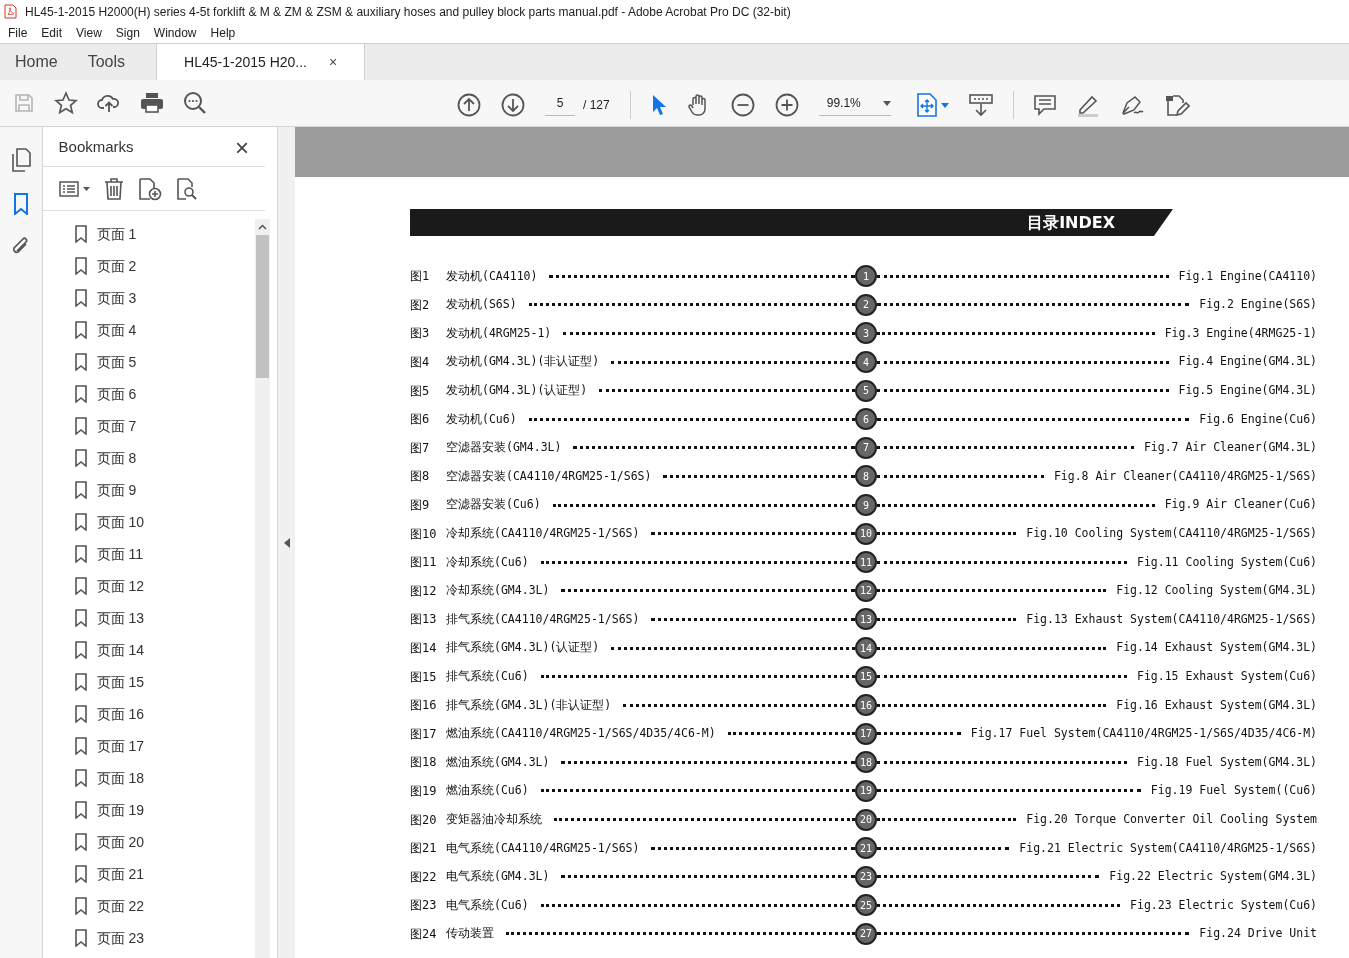 Image resolution: width=1349 pixels, height=958 pixels. What do you see at coordinates (164, 458) in the screenshot?
I see `bookmark-item: 页面 8` at bounding box center [164, 458].